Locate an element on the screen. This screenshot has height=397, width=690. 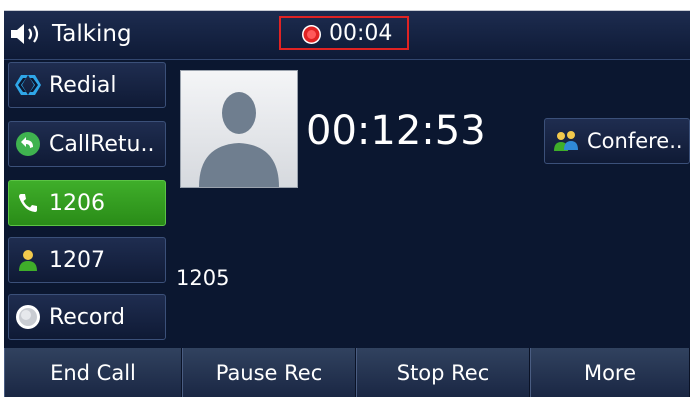
redial-label: Redial is located at coordinates (83, 85).